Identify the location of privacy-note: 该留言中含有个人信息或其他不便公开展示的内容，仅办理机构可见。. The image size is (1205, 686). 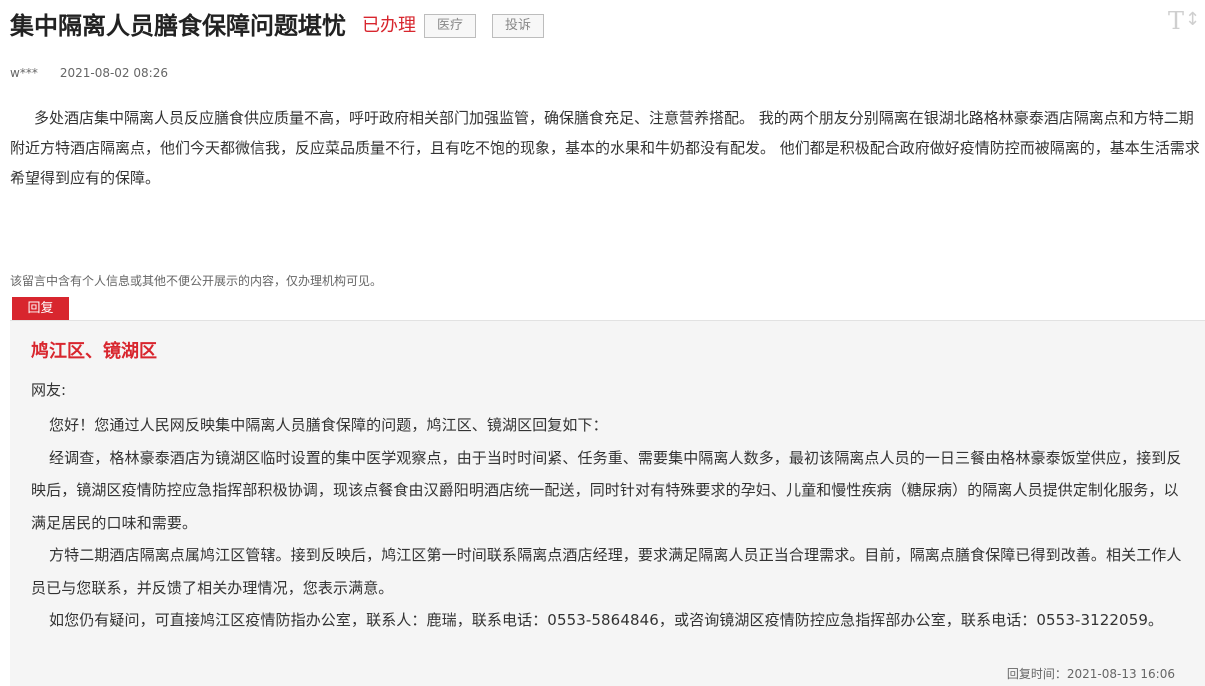
(196, 281).